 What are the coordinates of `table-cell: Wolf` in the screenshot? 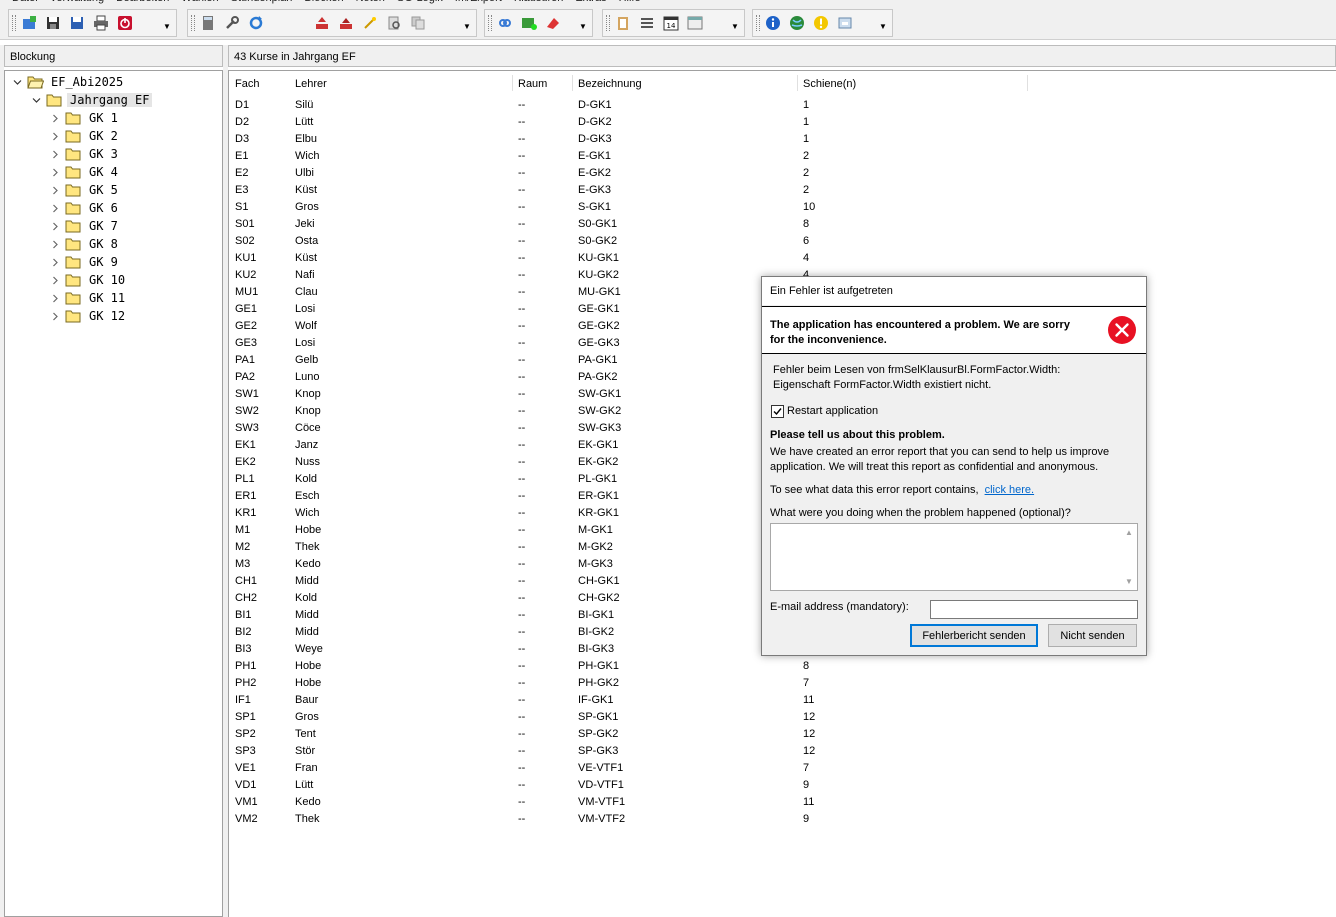 It's located at (306, 326).